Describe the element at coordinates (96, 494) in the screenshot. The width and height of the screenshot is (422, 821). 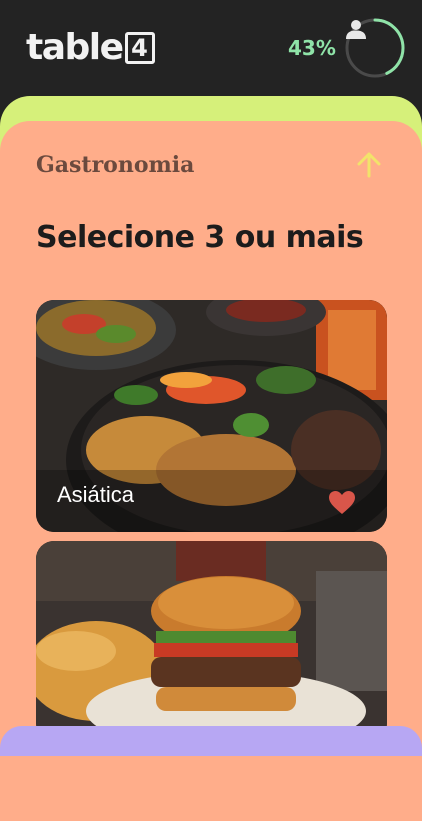
I see `card-label: Asiática` at that location.